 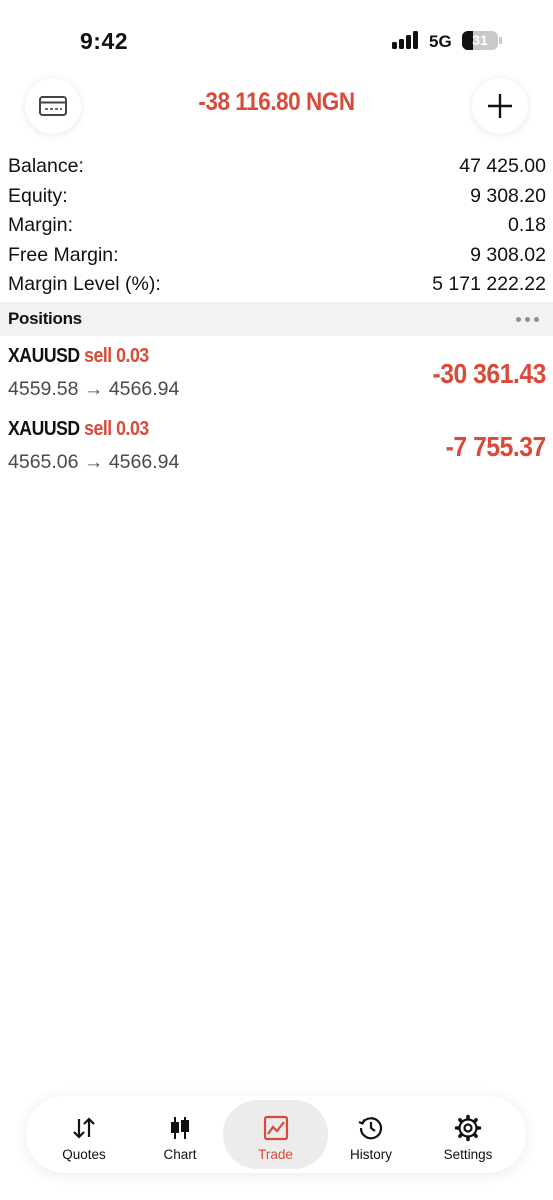 I want to click on summary-label: Margin Level (%):, so click(x=84, y=284).